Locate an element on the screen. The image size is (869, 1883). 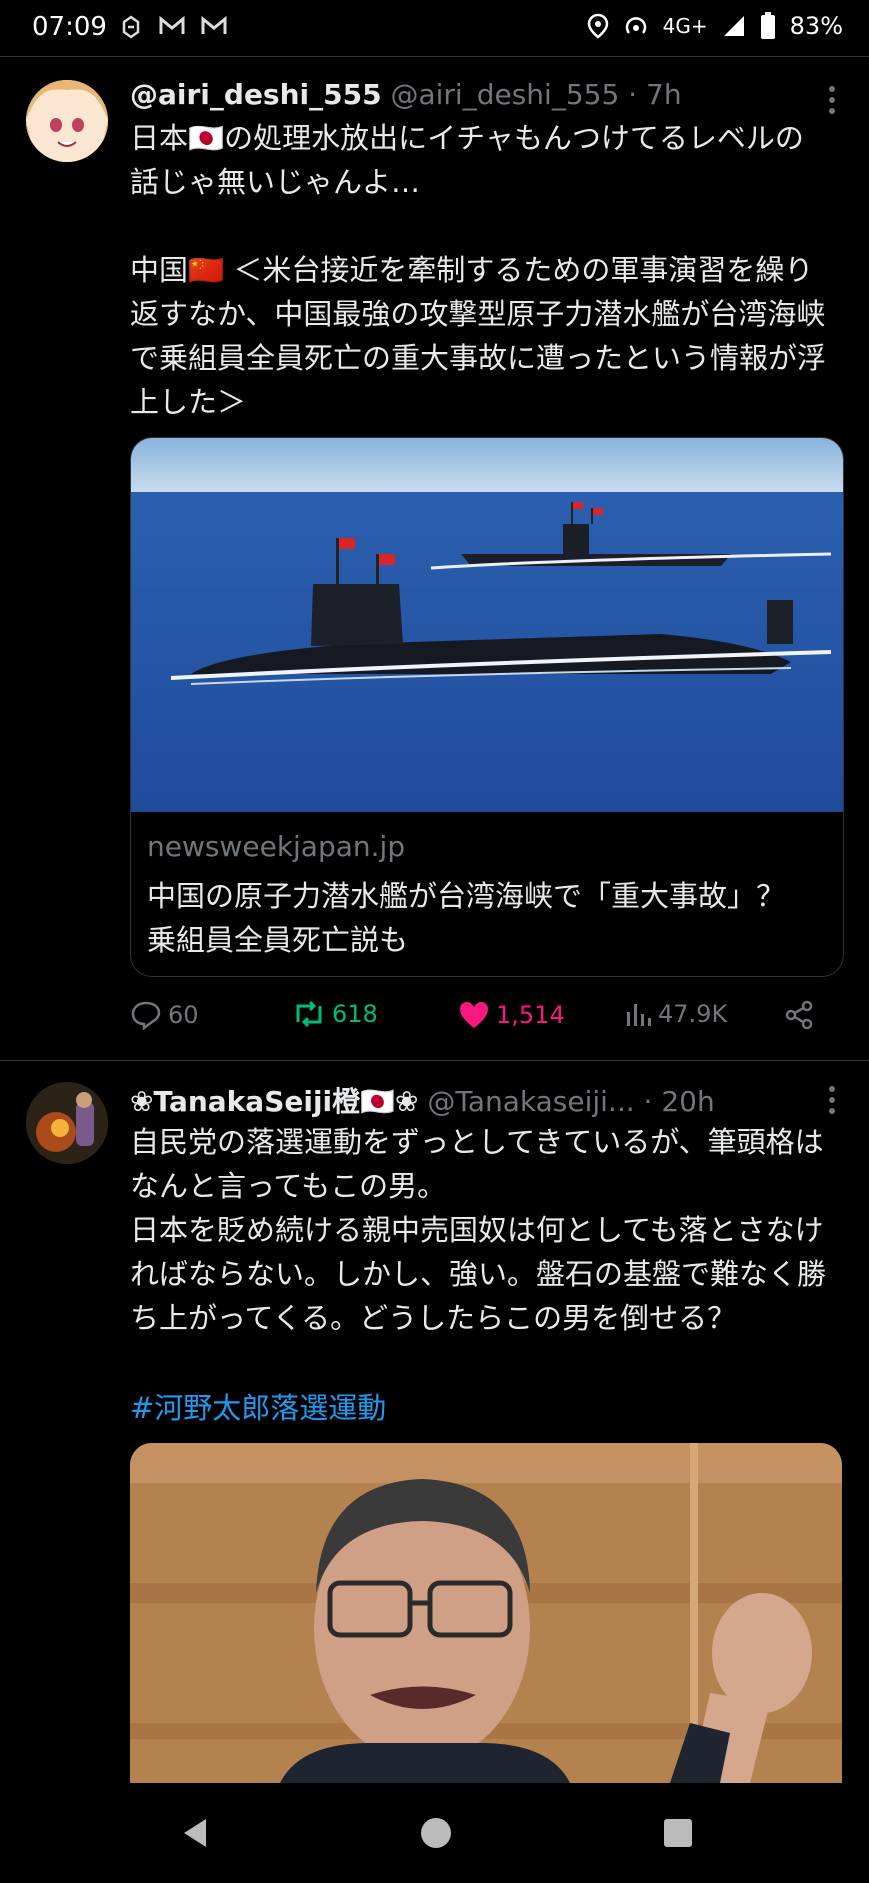
retweet-count: 618 is located at coordinates (355, 1014).